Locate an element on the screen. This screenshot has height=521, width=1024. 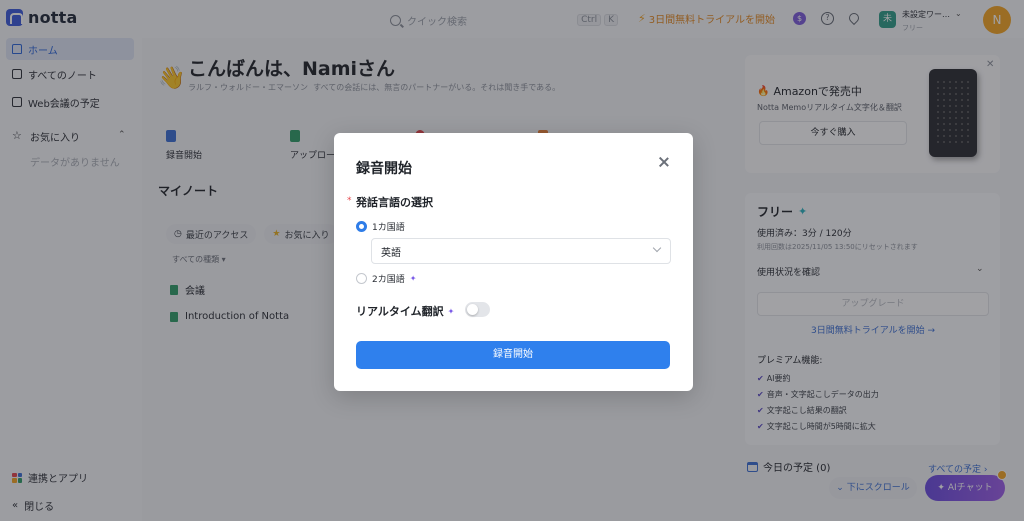
start-recording-button: 録音開始 is located at coordinates (513, 355).